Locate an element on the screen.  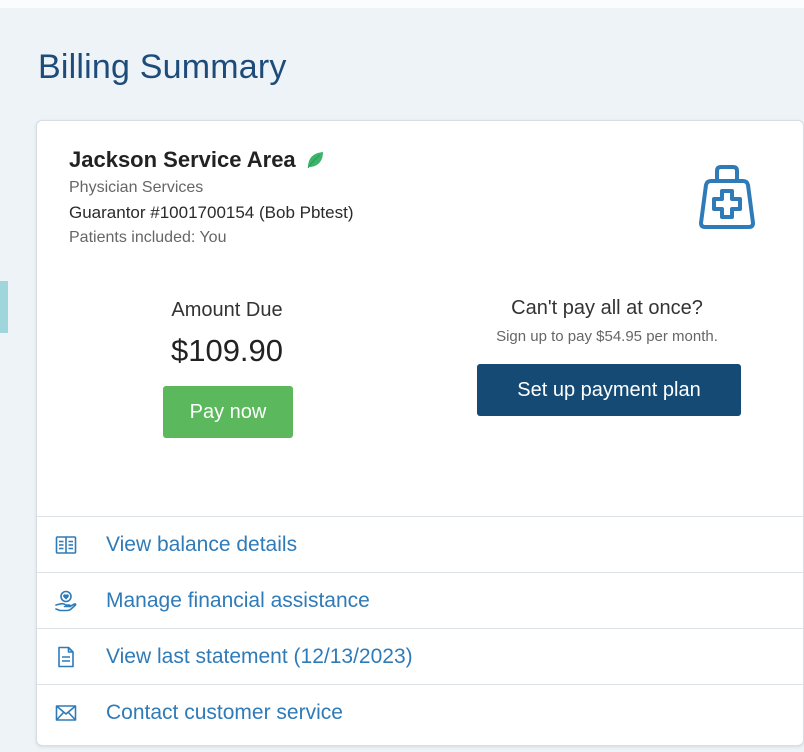
link-label: Manage financial assistance is located at coordinates (238, 600).